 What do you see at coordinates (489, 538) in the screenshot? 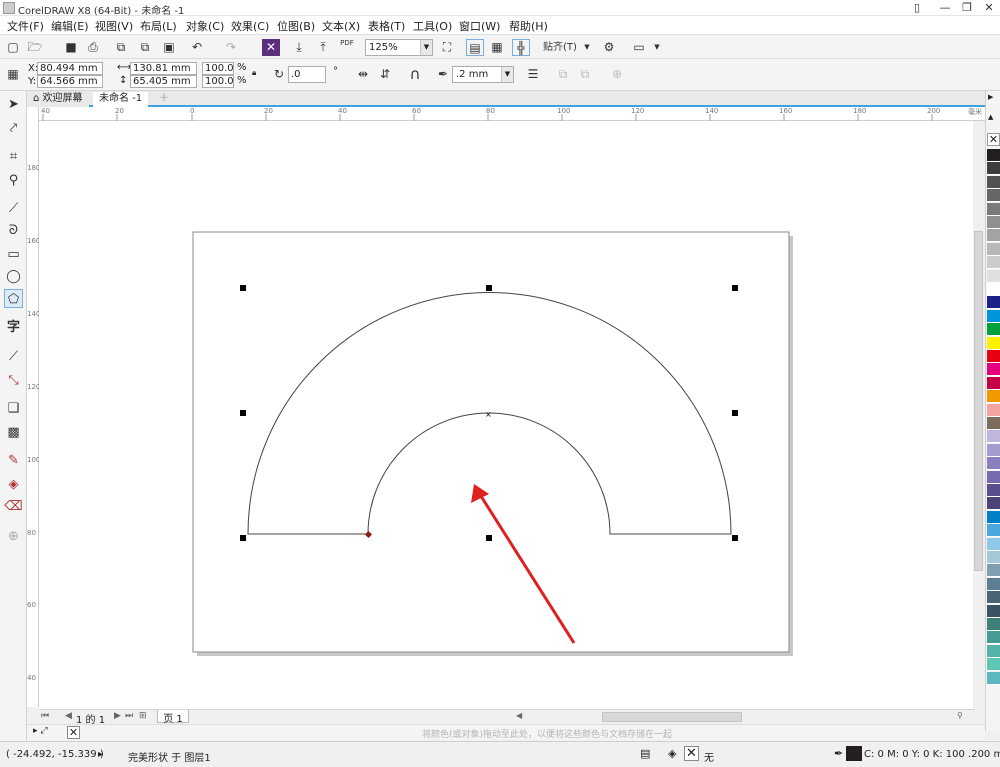
I see `handle-bottom-center` at bounding box center [489, 538].